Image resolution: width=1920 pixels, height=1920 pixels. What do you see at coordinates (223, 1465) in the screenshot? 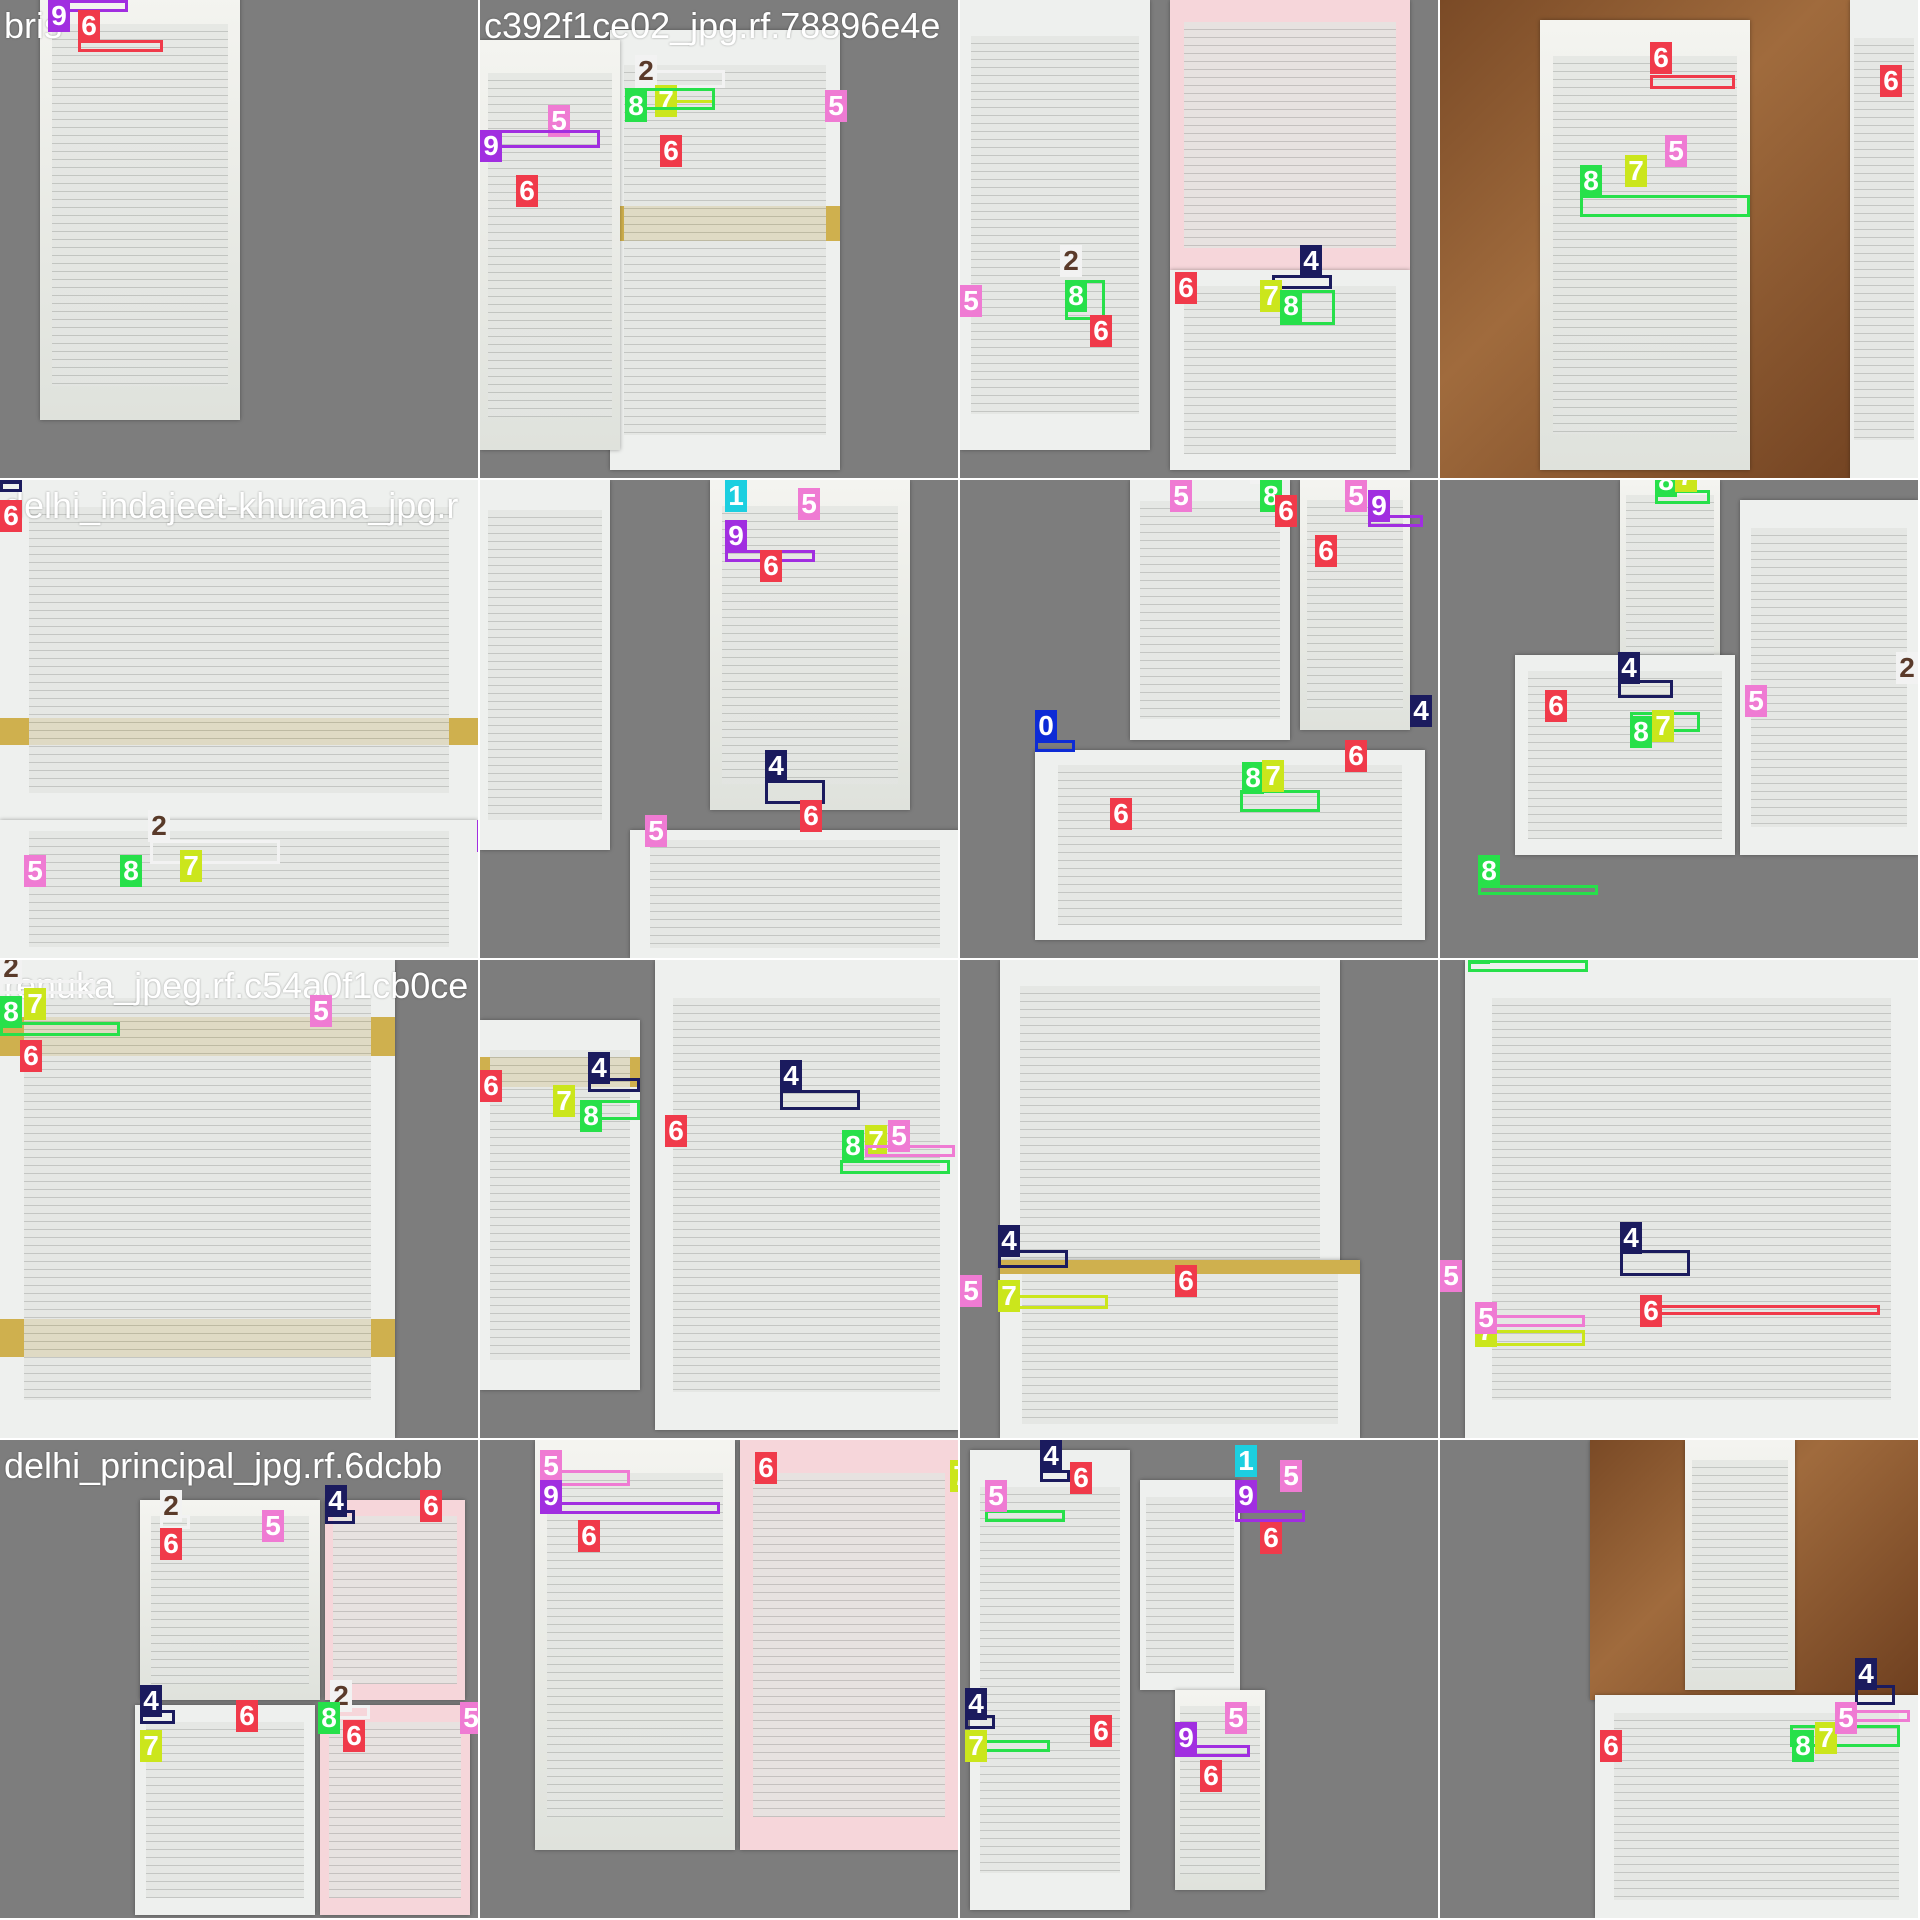
I see `tile-title: delhi_principal_jpg.rf.6dcbb` at bounding box center [223, 1465].